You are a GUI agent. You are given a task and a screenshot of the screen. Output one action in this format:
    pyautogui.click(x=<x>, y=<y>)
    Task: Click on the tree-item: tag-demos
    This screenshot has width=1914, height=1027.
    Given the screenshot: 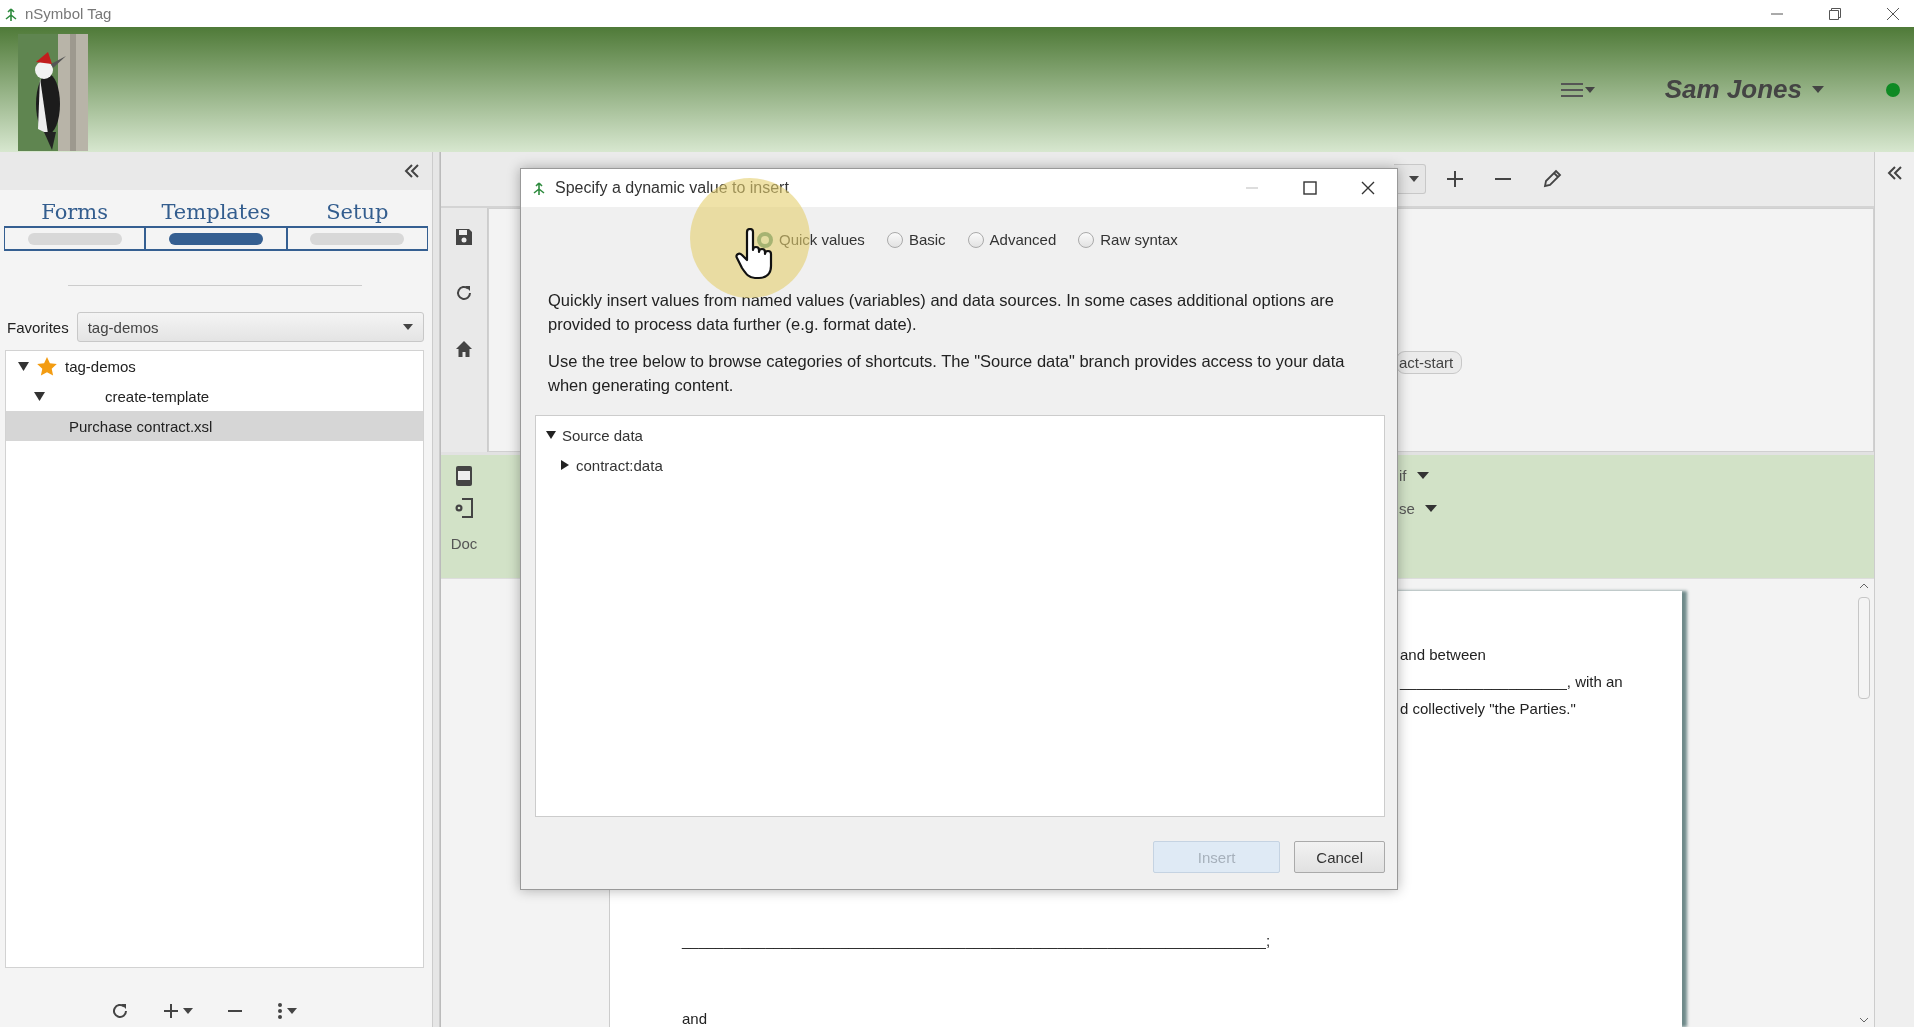 What is the action you would take?
    pyautogui.click(x=214, y=366)
    